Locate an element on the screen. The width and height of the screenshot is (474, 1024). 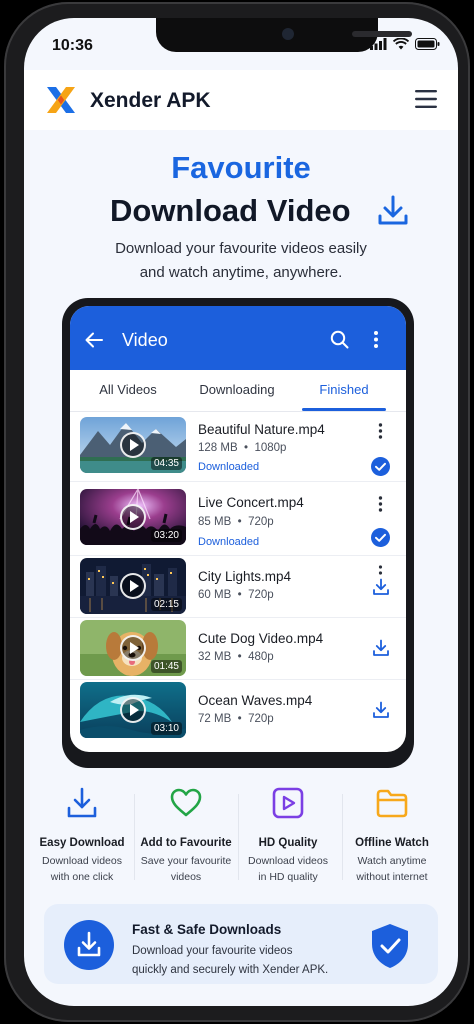
tab-finished: Finished is located at coordinates (344, 389).